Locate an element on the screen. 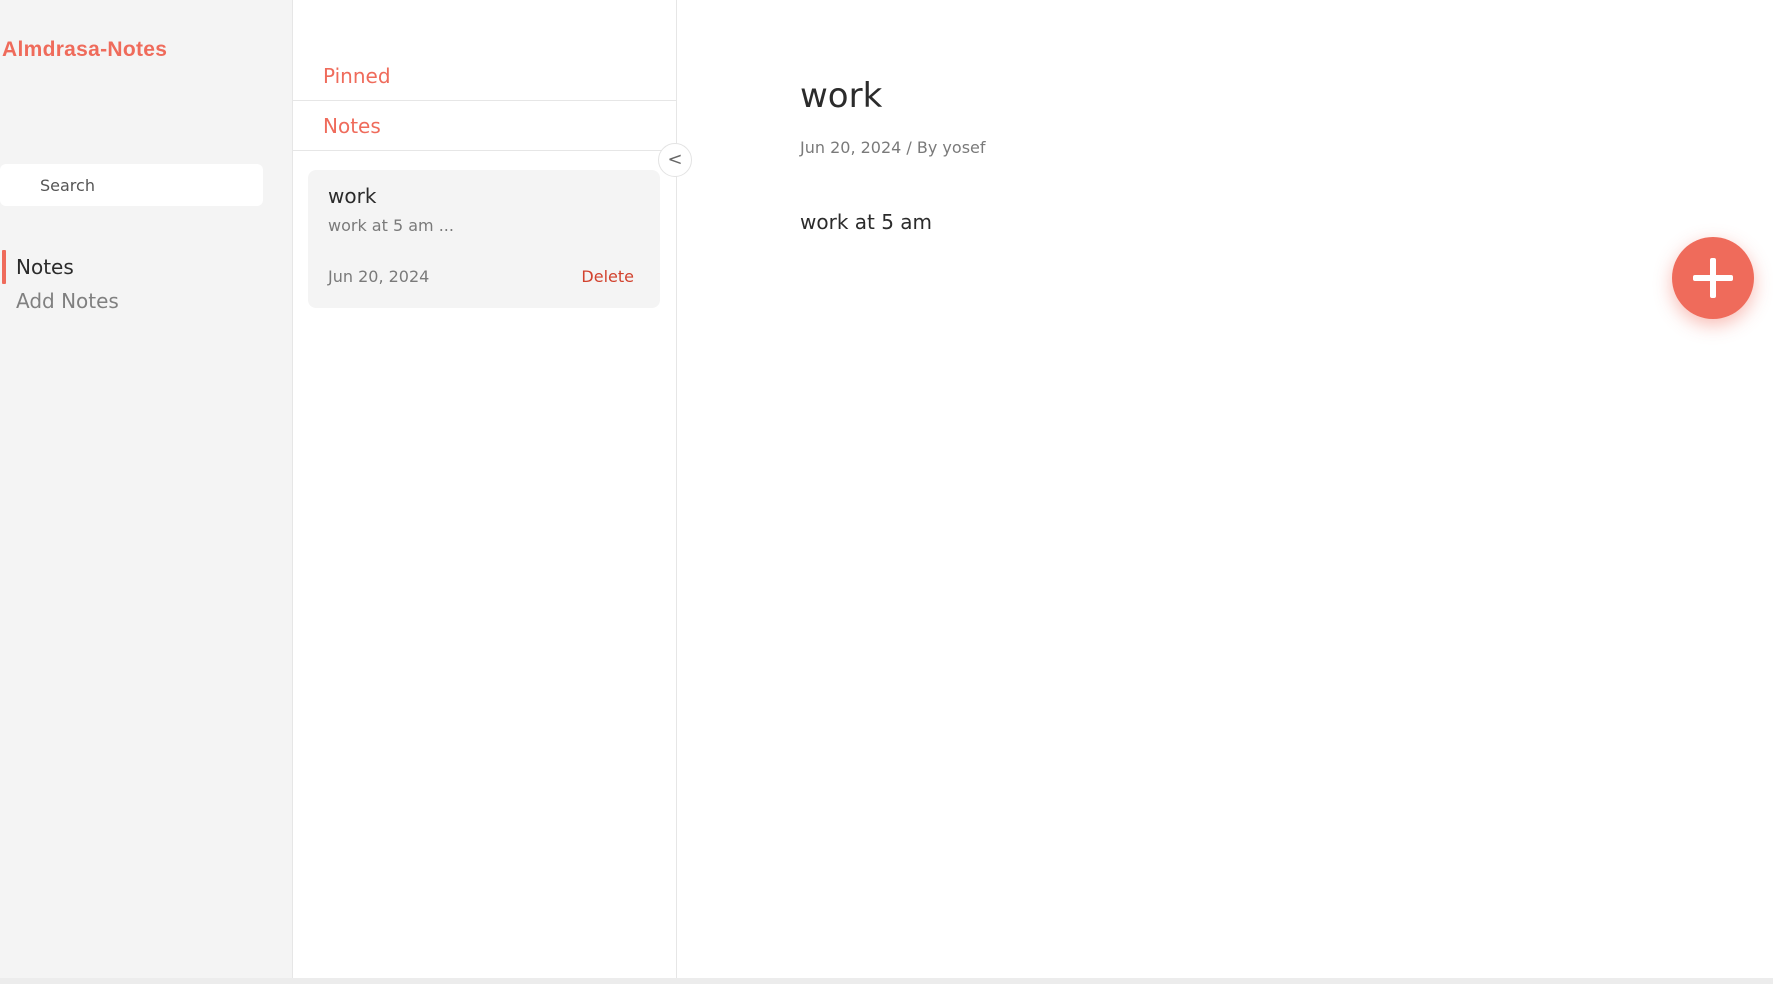 The width and height of the screenshot is (1773, 984). tab-pinned: Pinned is located at coordinates (485, 76).